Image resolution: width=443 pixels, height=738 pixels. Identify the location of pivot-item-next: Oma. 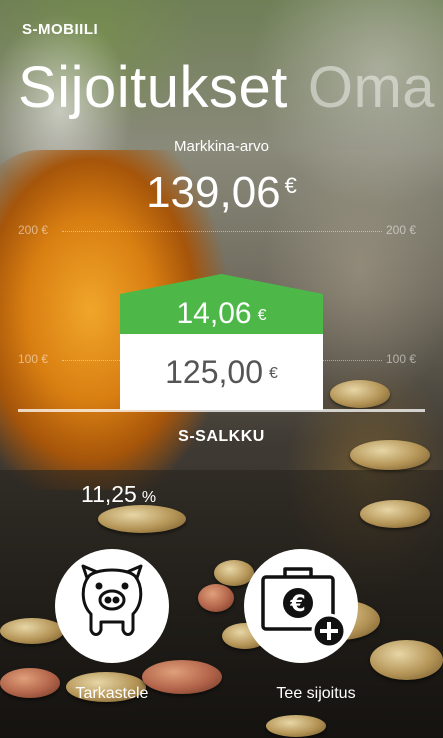
(371, 87).